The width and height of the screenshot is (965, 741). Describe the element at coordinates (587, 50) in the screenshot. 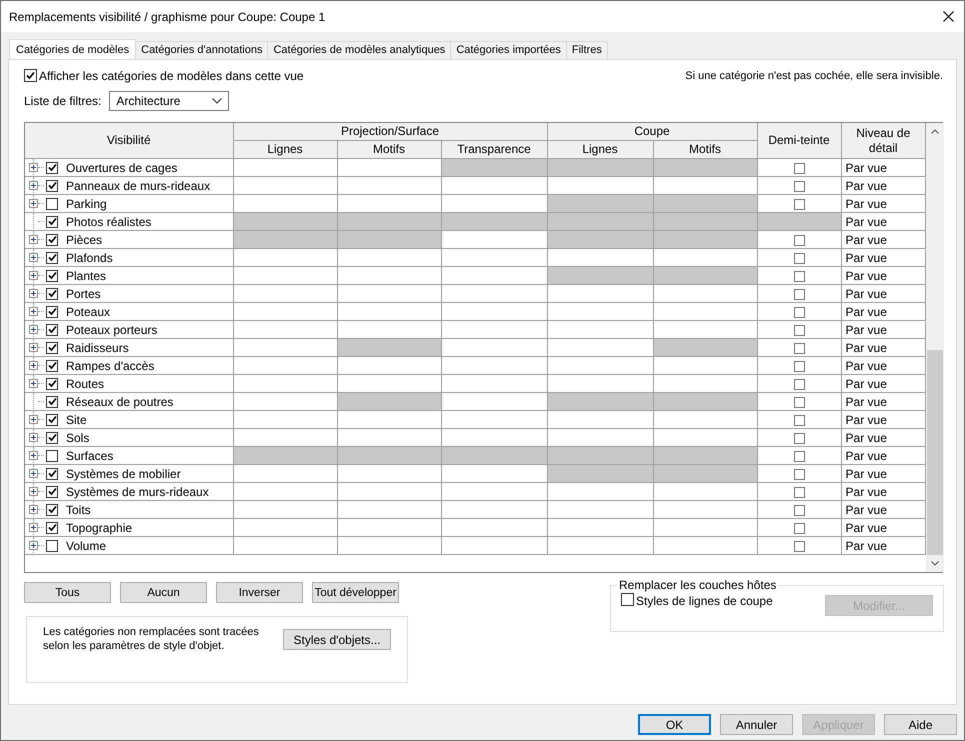

I see `tab: Filtres` at that location.